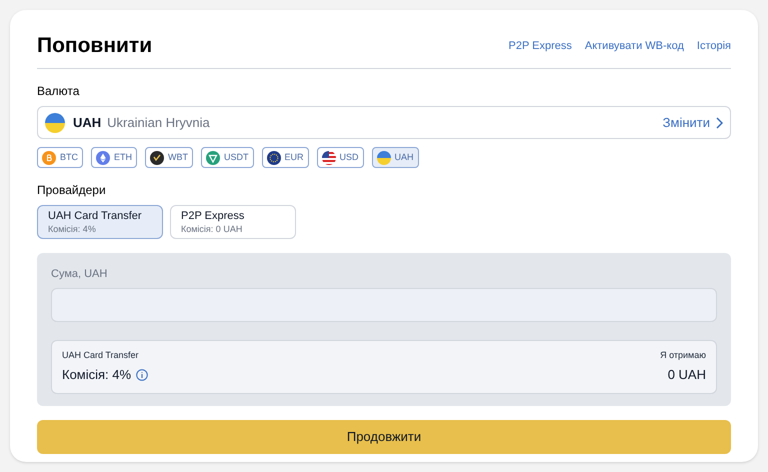 This screenshot has height=472, width=768. What do you see at coordinates (273, 157) in the screenshot?
I see `eu-flag-icon` at bounding box center [273, 157].